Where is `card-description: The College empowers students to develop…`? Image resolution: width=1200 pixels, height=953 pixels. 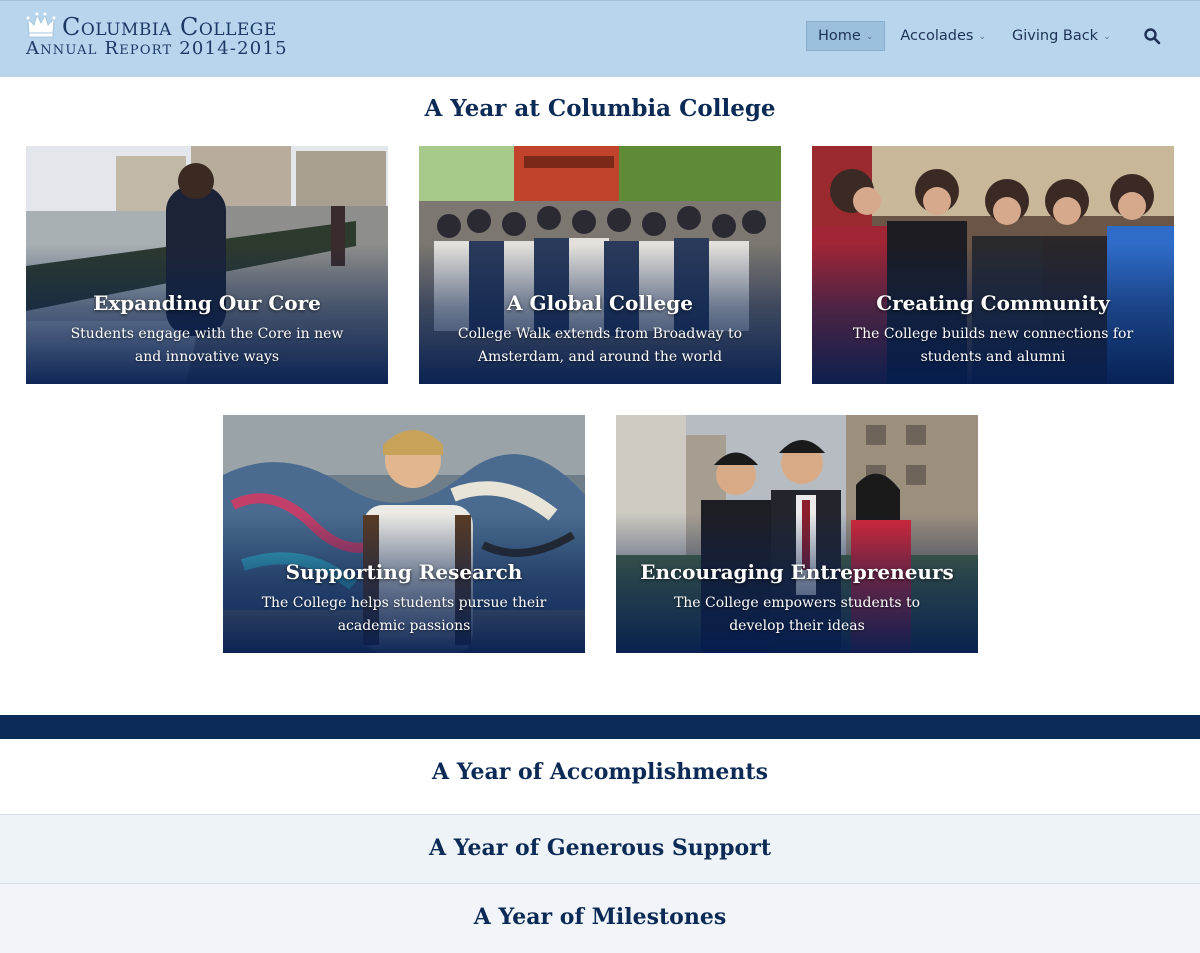
card-description: The College empowers students to develop… is located at coordinates (797, 614).